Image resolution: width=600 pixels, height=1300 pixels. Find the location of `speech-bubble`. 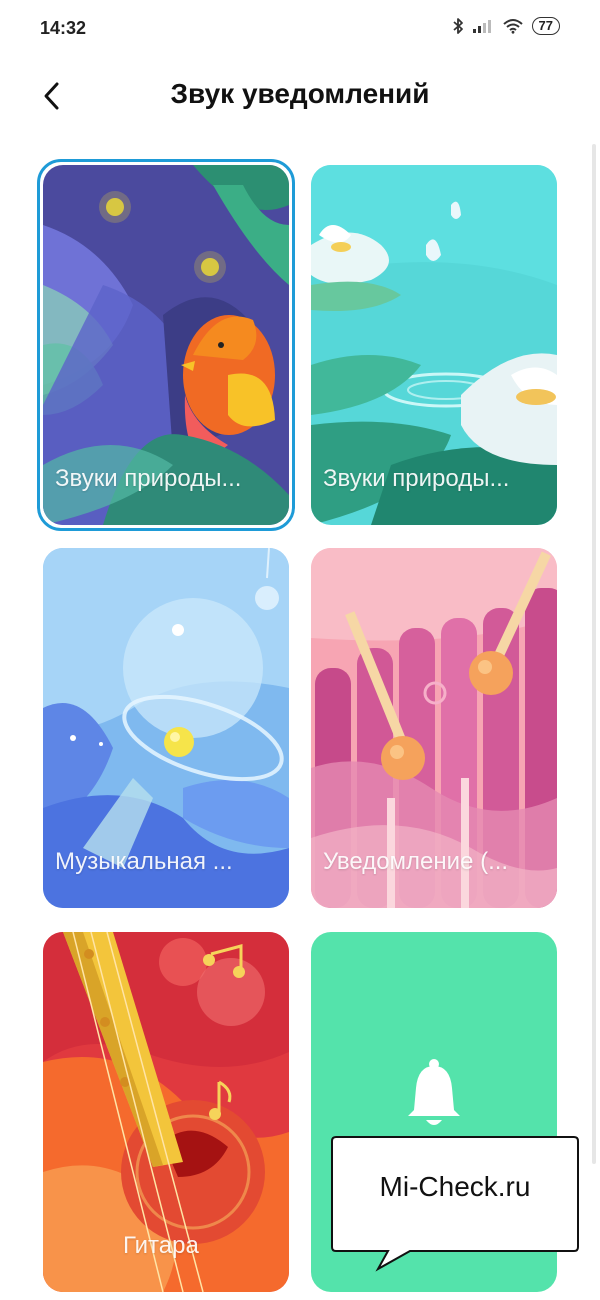

speech-bubble is located at coordinates (455, 1204).